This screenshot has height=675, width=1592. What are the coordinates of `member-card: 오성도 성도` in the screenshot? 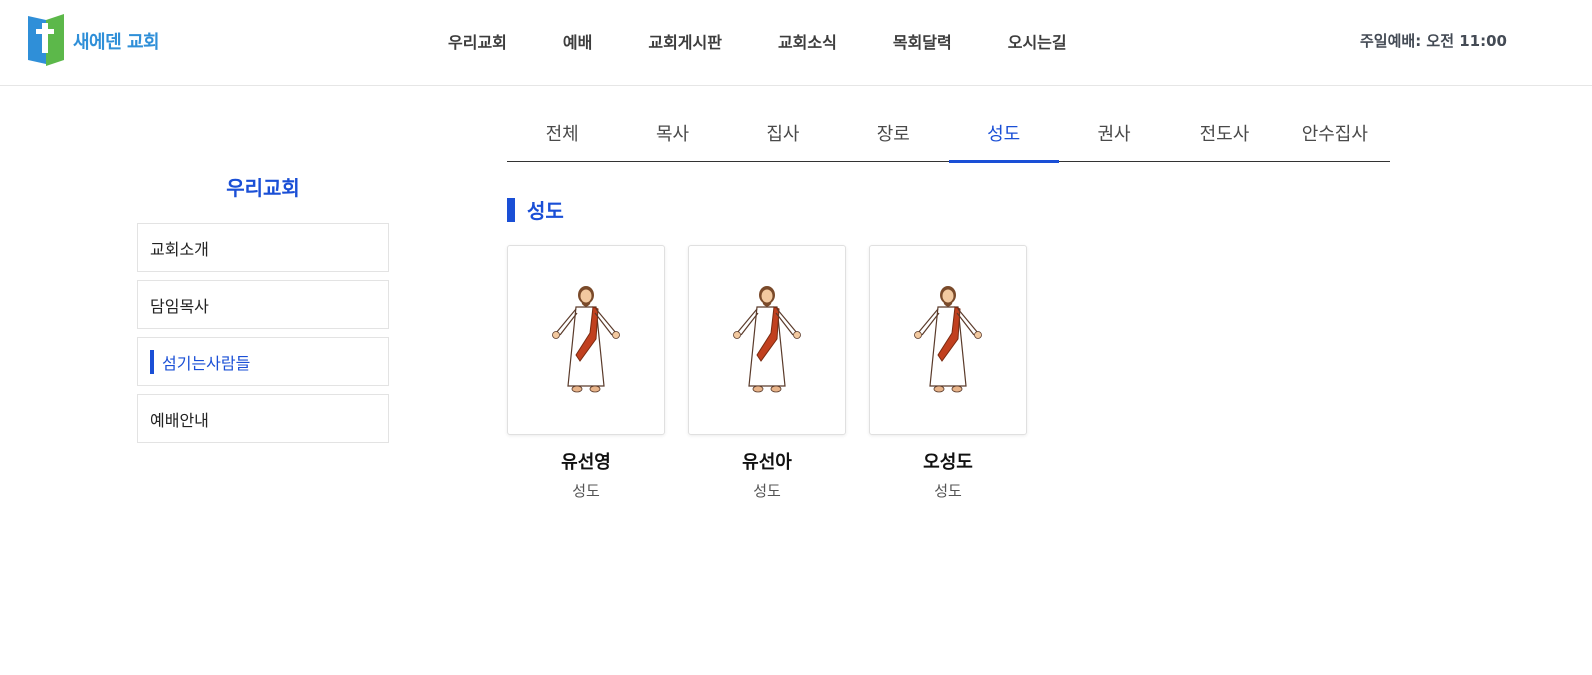 It's located at (948, 373).